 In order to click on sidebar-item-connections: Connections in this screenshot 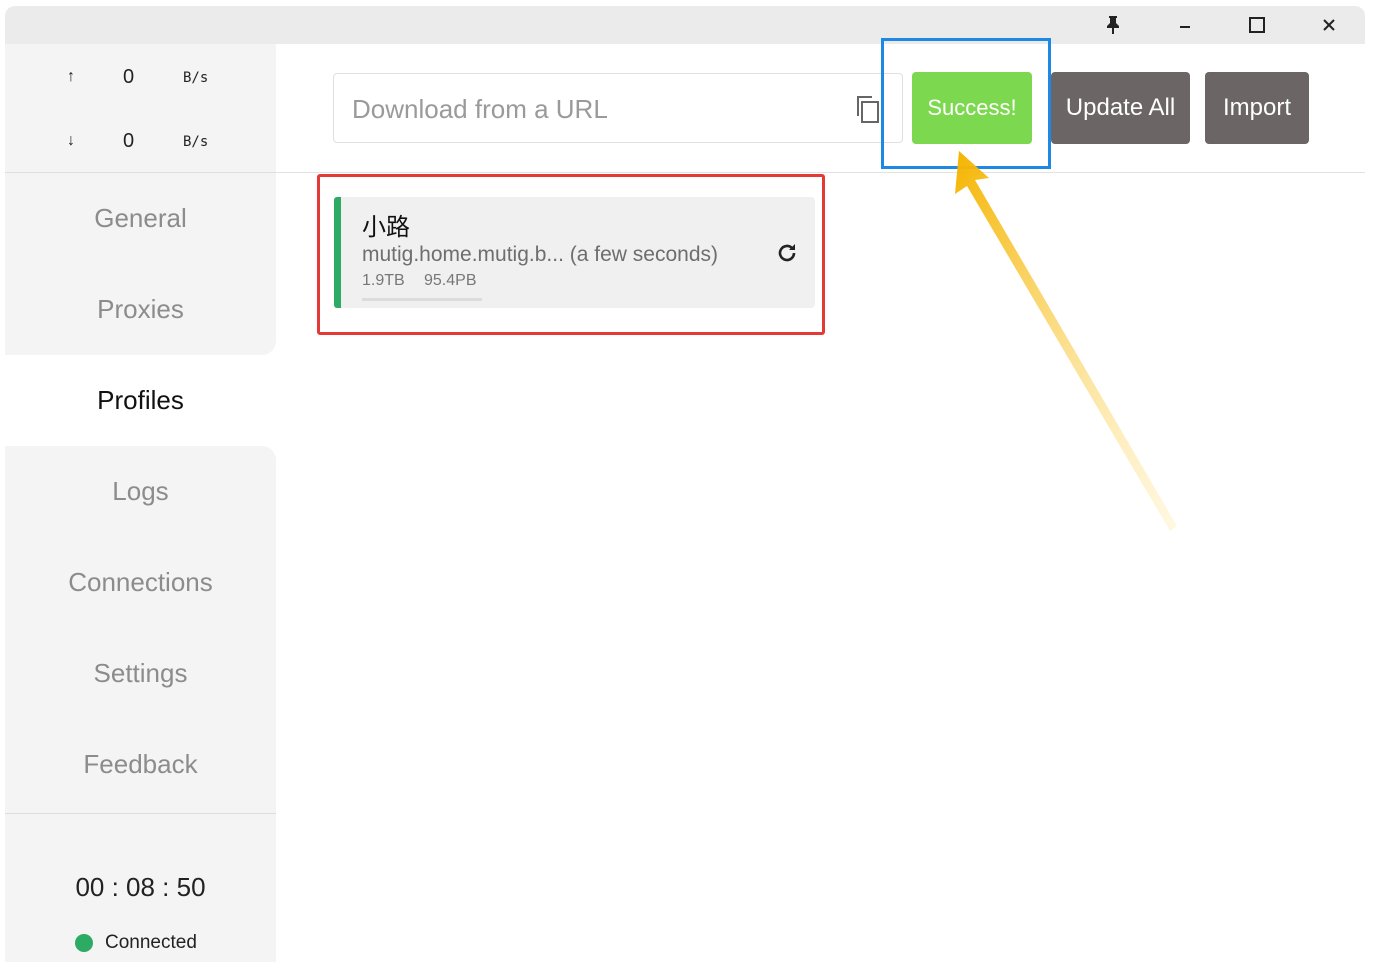, I will do `click(140, 582)`.